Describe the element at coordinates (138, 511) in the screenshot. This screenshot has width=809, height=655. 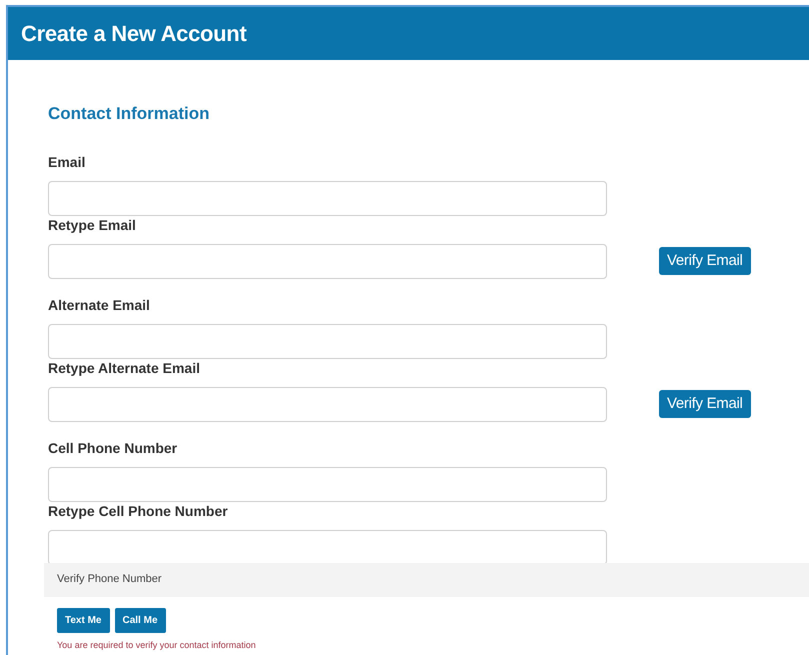
I see `field-label: Retype Cell Phone Number` at that location.